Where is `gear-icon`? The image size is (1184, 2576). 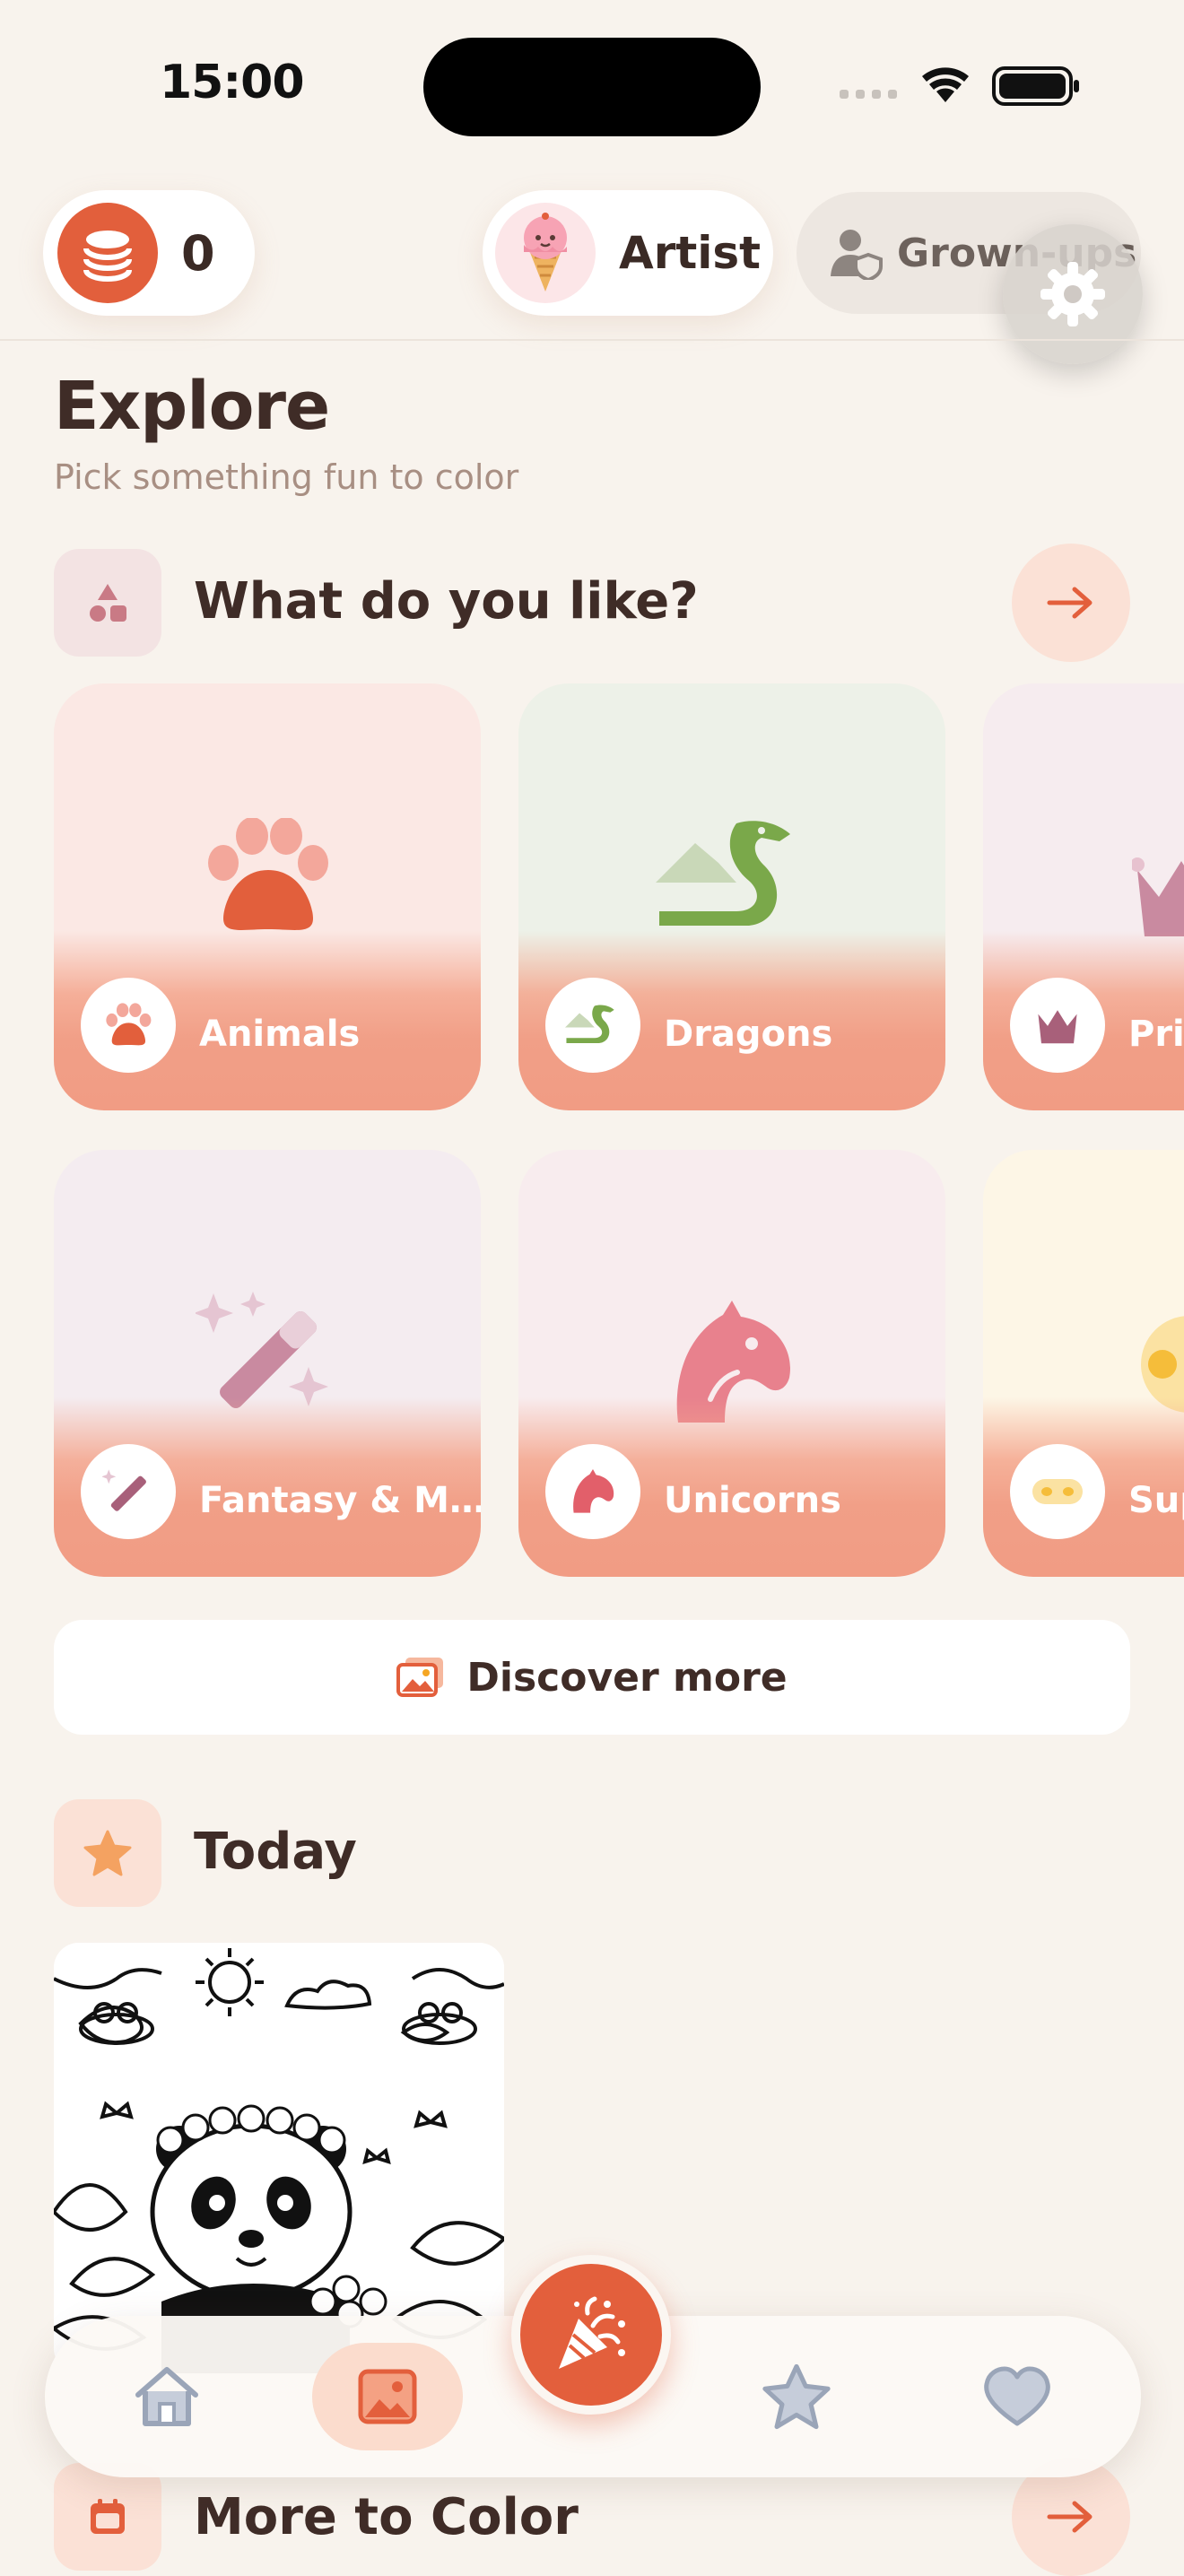 gear-icon is located at coordinates (1073, 294).